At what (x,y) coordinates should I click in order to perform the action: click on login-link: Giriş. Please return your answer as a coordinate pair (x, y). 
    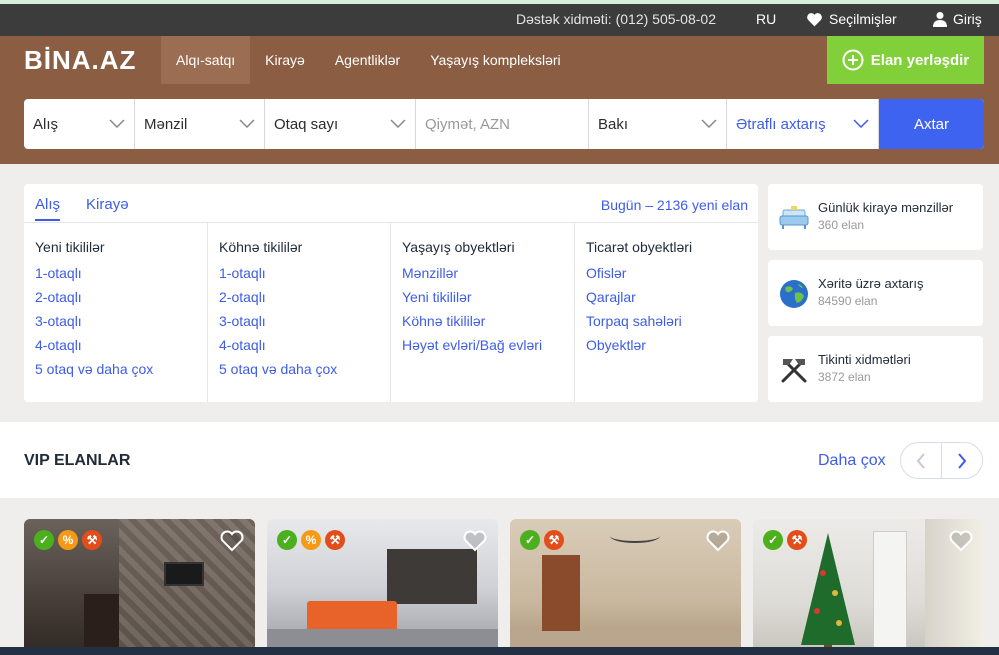
    Looking at the image, I should click on (957, 19).